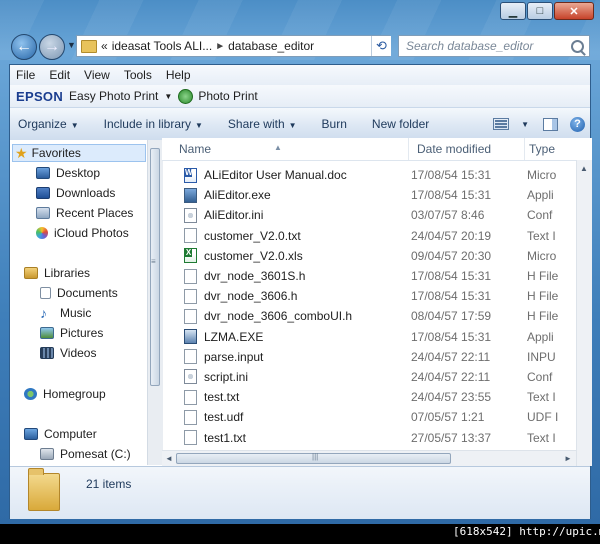  Describe the element at coordinates (138, 75) in the screenshot. I see `menu-tools: Tools` at that location.